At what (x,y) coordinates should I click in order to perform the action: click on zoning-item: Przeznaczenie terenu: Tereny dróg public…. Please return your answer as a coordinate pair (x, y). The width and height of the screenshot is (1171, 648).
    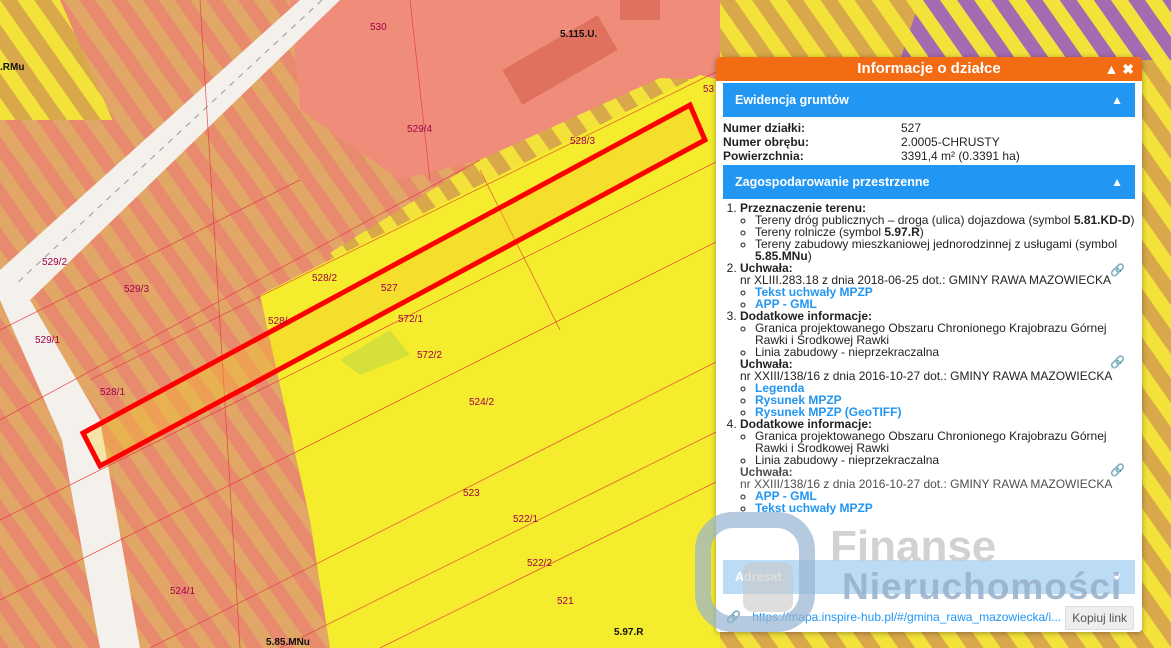
    Looking at the image, I should click on (937, 232).